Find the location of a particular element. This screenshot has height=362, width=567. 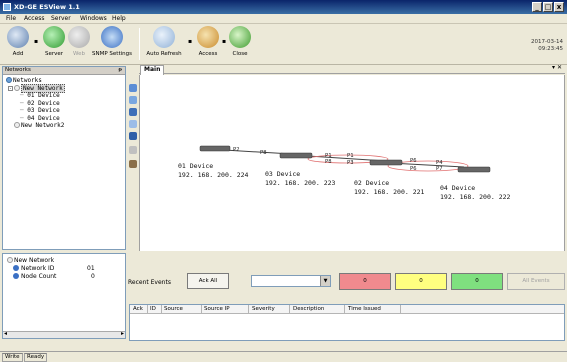

port-label: P8 is located at coordinates (328, 162).